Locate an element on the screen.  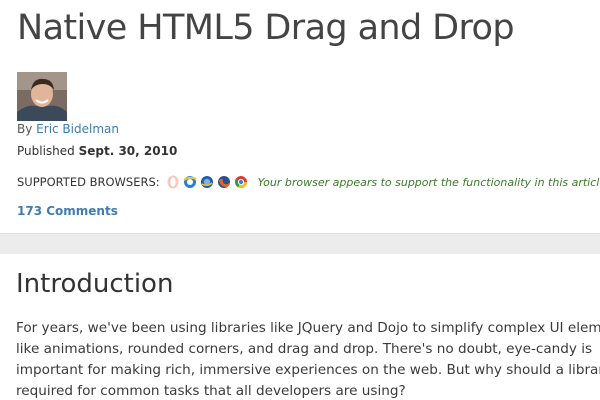
author-link: Eric Bidelman is located at coordinates (77, 129).